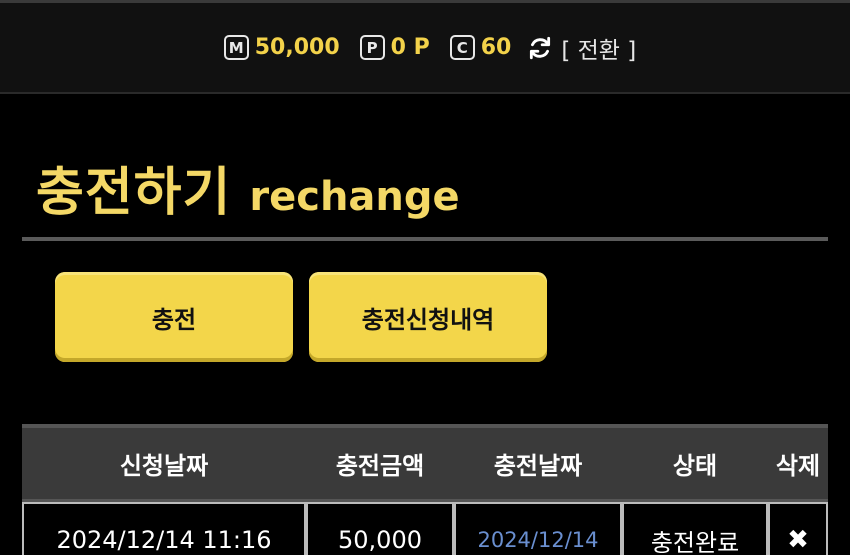 The width and height of the screenshot is (850, 555). Describe the element at coordinates (380, 528) in the screenshot. I see `cell-amount: 50,000` at that location.